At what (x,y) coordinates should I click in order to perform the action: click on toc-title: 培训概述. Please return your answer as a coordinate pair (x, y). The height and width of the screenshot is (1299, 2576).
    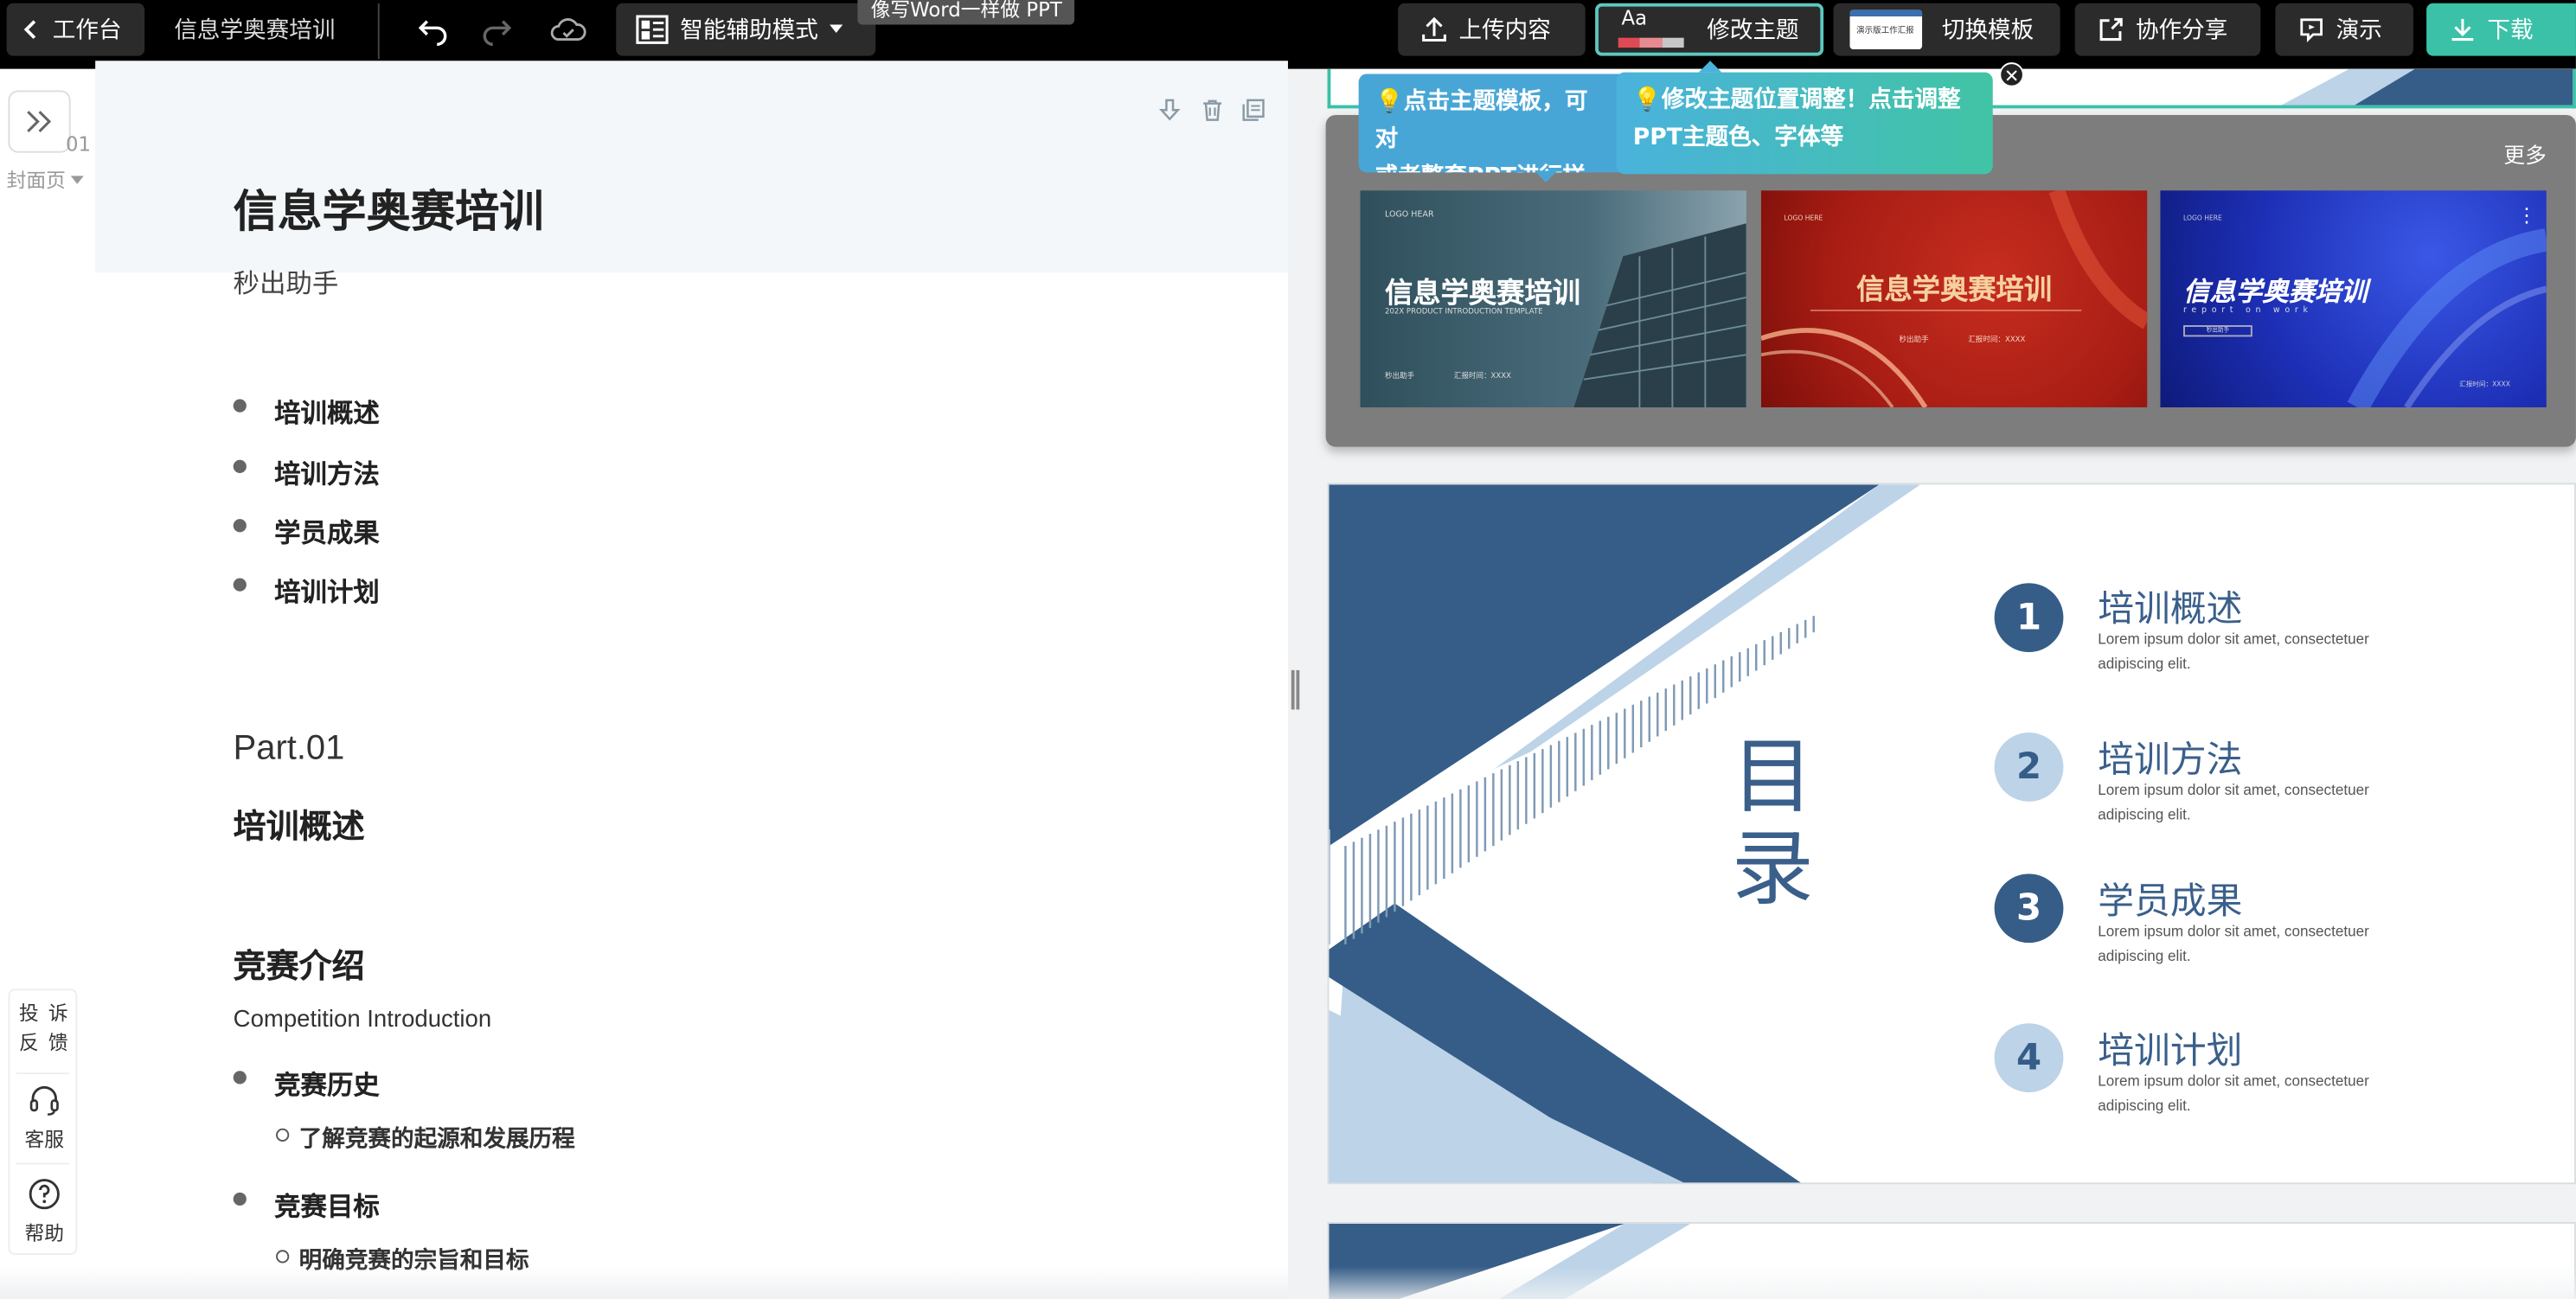
    Looking at the image, I should click on (2170, 610).